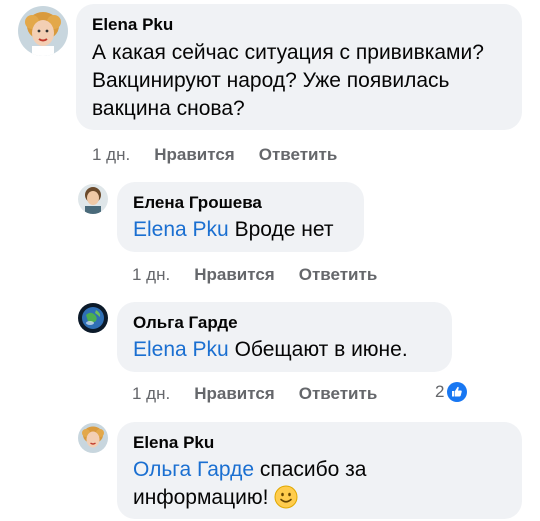  I want to click on comment-bubble: Елена Грошева Elena Pku Вроде нет, so click(240, 217).